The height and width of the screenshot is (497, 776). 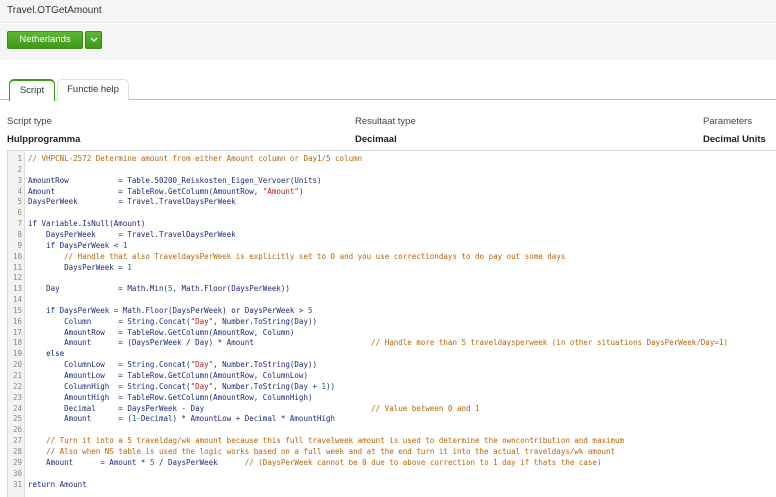 I want to click on code-line: 7 if Variable.IsNull(Amount), so click(x=392, y=223).